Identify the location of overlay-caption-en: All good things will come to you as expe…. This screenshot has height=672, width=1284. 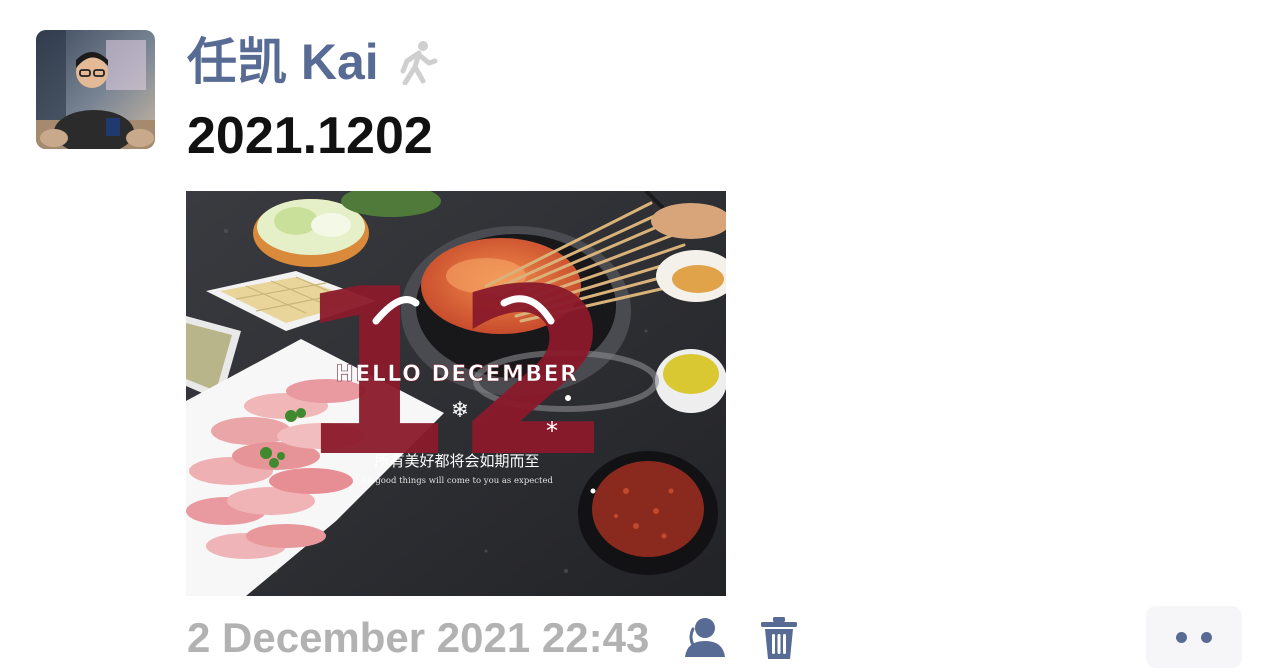
(456, 481).